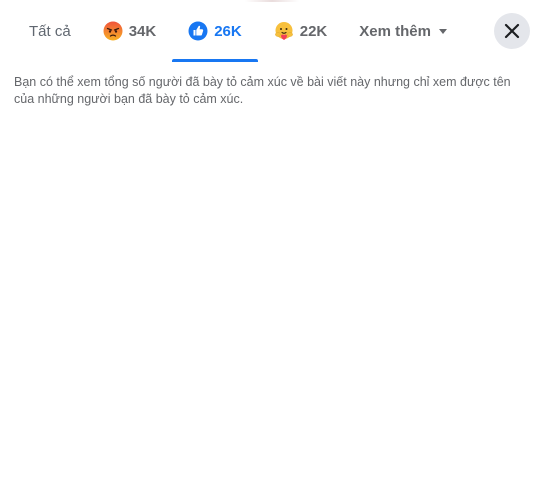  I want to click on tab-all: Tất cả, so click(50, 31).